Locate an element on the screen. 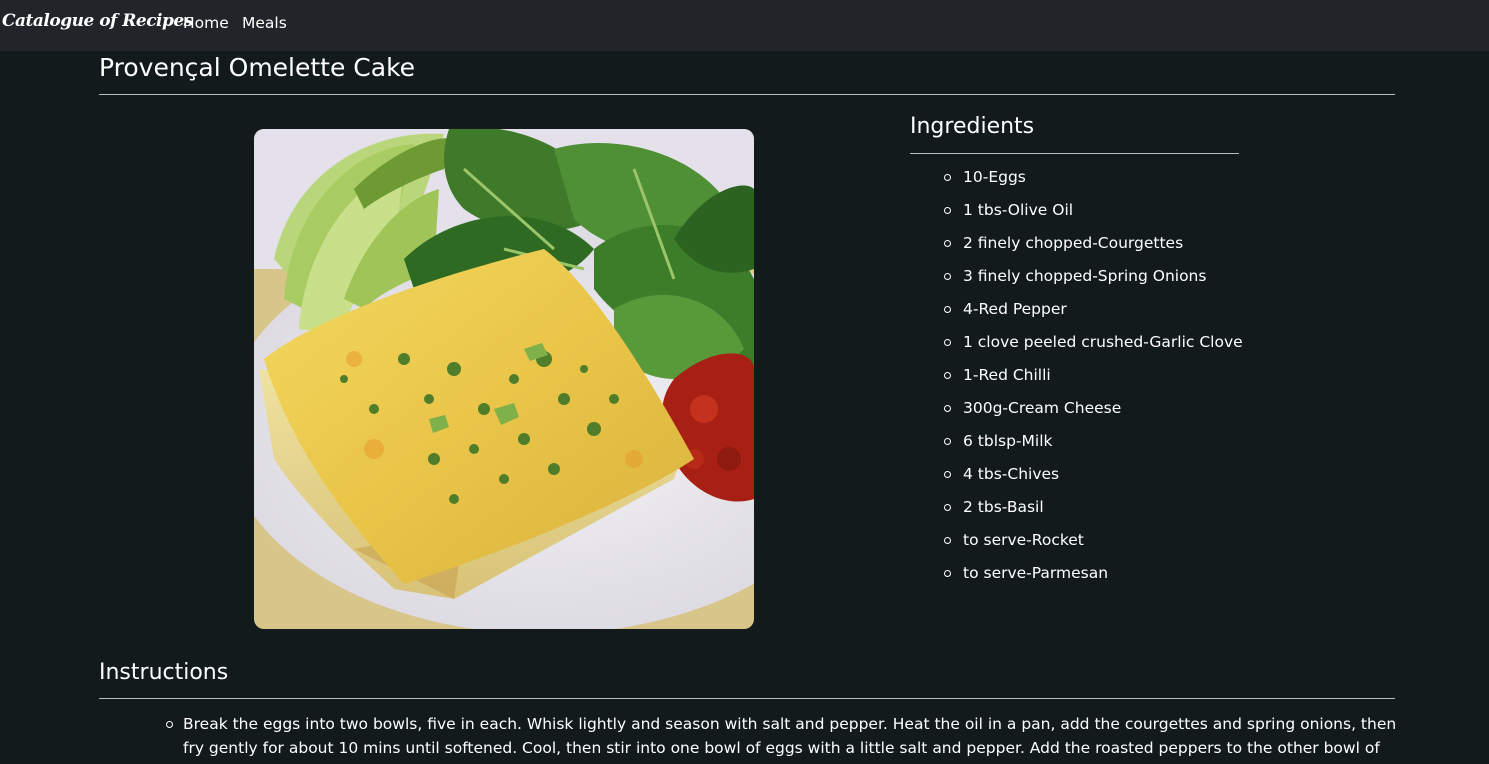 Image resolution: width=1489 pixels, height=764 pixels. ingredient-item: 1 clove peeled crushed-Garlic Clove is located at coordinates (1093, 347).